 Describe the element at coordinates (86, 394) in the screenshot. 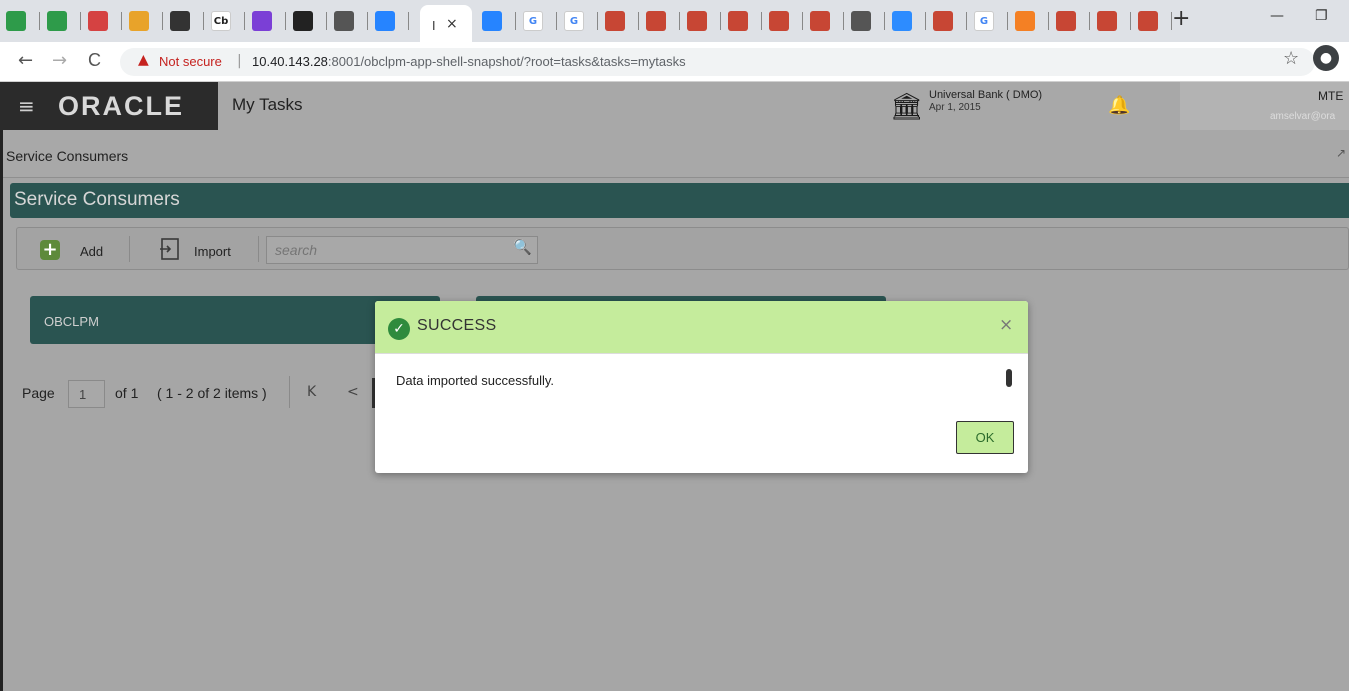

I see `page-number-input` at that location.